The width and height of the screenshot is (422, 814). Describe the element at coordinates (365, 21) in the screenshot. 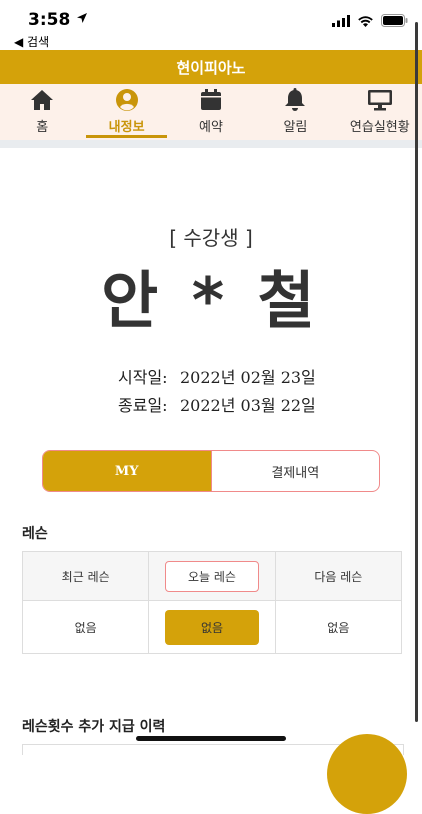

I see `wifi-icon` at that location.